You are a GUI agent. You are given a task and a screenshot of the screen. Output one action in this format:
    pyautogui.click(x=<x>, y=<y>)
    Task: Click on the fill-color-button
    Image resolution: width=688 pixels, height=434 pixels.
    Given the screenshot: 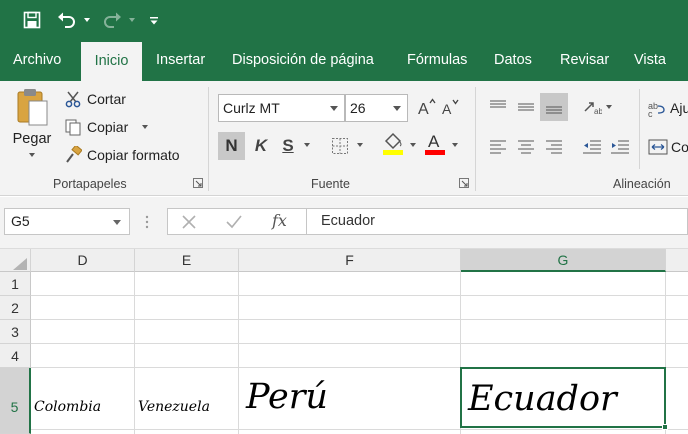 What is the action you would take?
    pyautogui.click(x=393, y=144)
    